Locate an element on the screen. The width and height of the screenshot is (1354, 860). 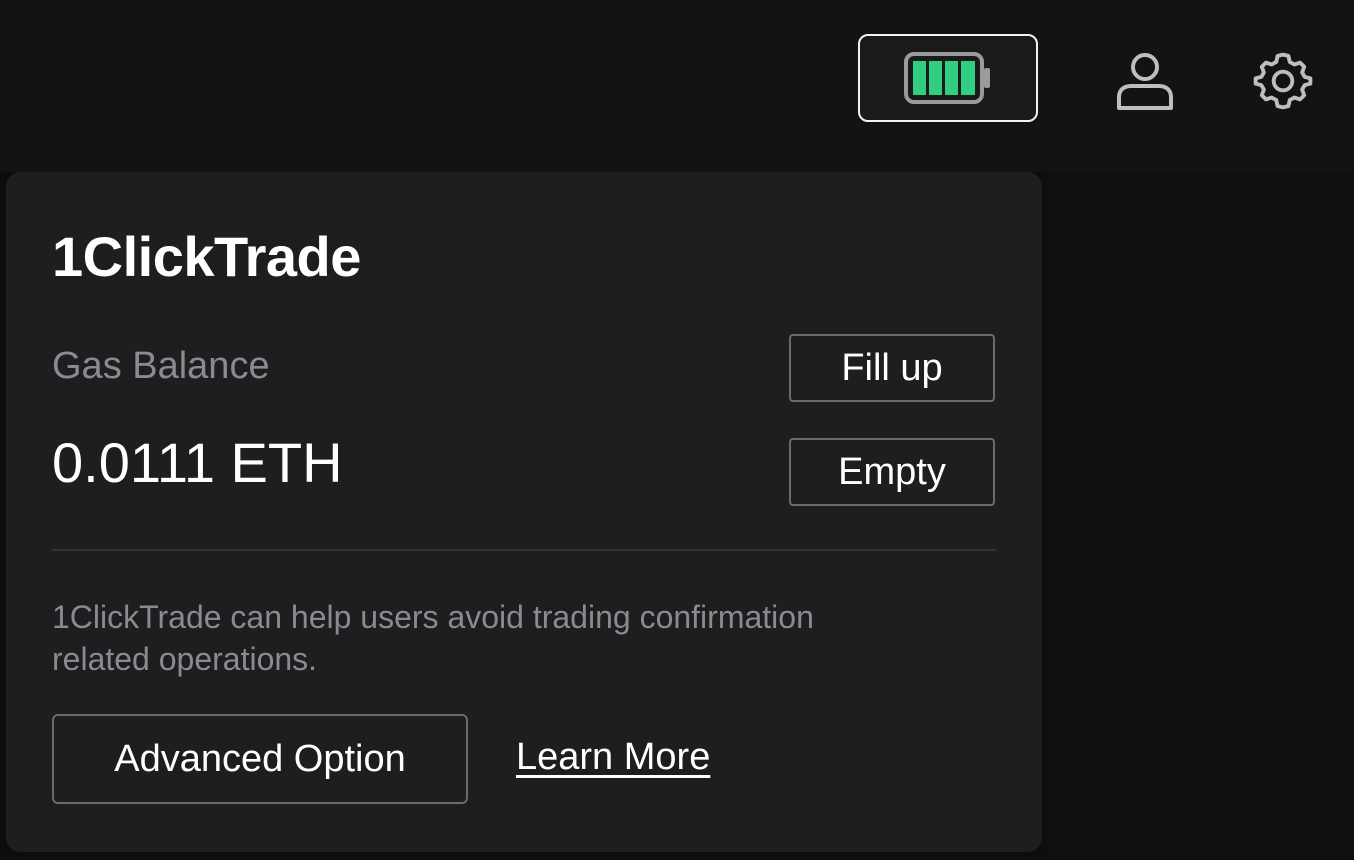
gas-balance-value: 0.0111 ETH is located at coordinates (197, 462).